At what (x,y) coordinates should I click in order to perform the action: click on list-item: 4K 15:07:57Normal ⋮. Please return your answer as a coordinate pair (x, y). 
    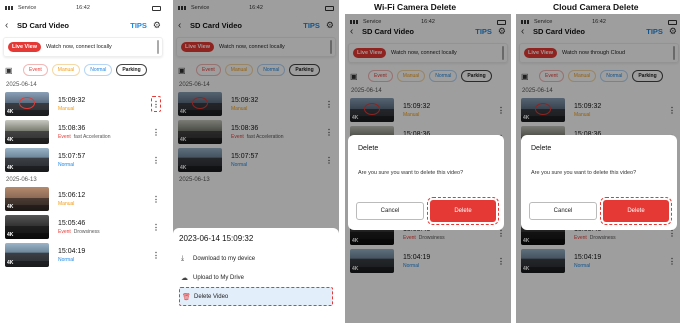
    Looking at the image, I should click on (83, 160).